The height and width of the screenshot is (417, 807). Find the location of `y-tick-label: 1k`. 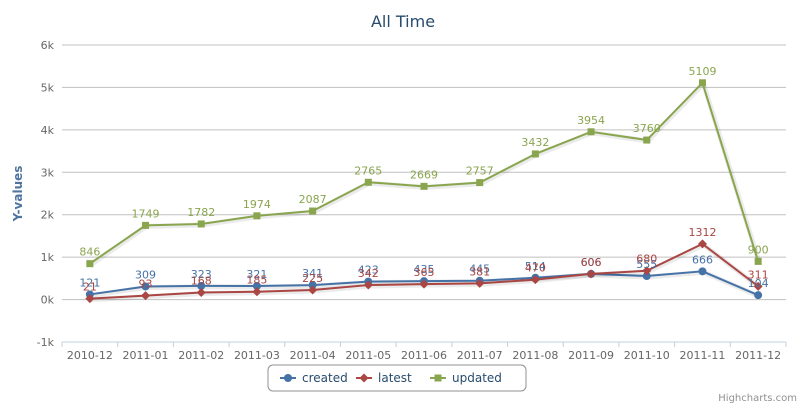

y-tick-label: 1k is located at coordinates (48, 257).